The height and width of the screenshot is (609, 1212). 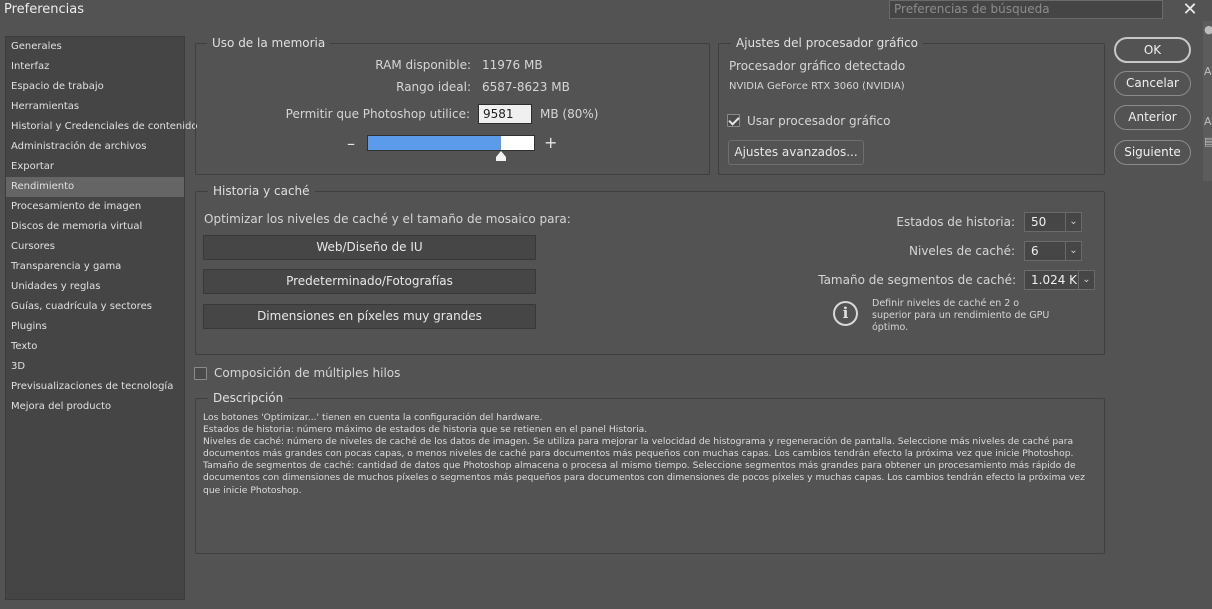 What do you see at coordinates (434, 143) in the screenshot?
I see `memory-slider-fill` at bounding box center [434, 143].